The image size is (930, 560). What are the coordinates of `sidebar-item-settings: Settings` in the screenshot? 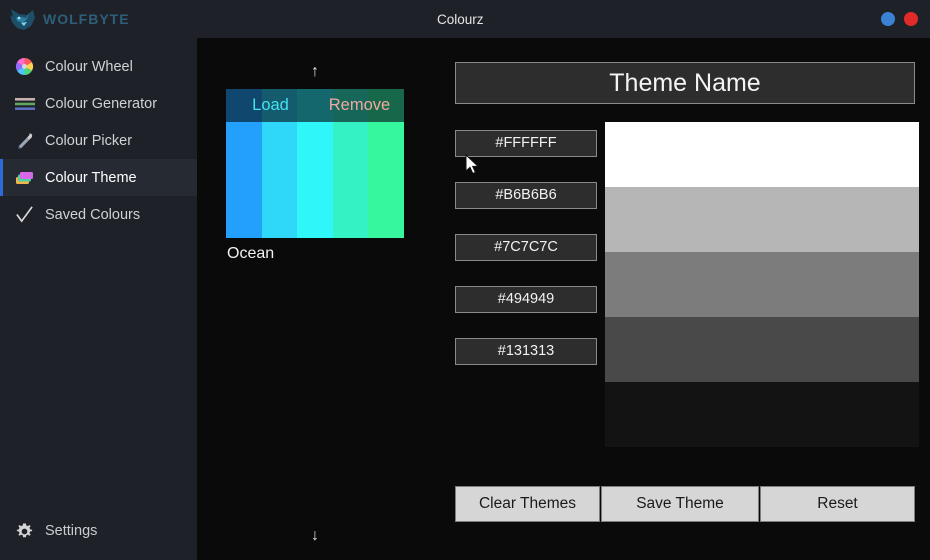 It's located at (48, 531).